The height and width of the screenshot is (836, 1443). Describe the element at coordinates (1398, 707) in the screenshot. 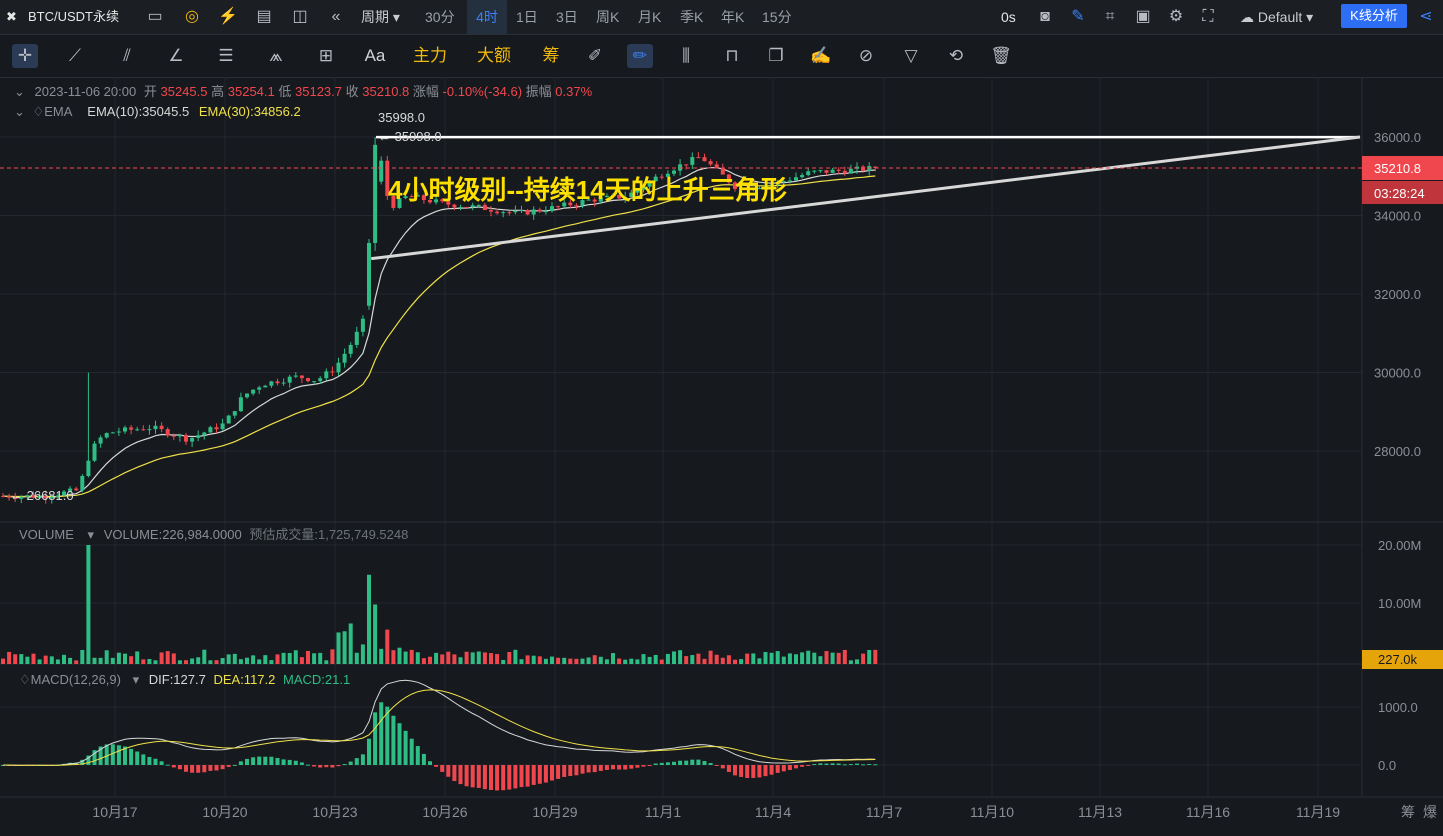

I see `macd-tick-label: 1000.0` at that location.